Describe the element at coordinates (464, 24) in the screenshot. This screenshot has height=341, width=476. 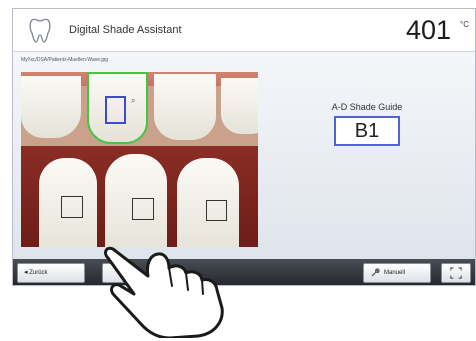
I see `temperature-unit: °C` at that location.